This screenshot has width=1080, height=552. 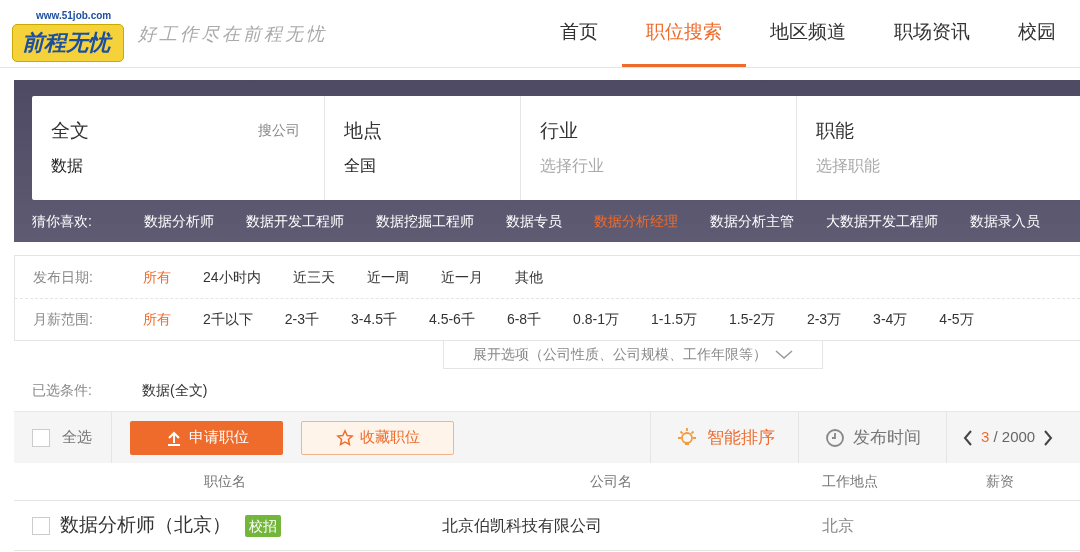 What do you see at coordinates (313, 277) in the screenshot?
I see `filter-option: 近三天` at bounding box center [313, 277].